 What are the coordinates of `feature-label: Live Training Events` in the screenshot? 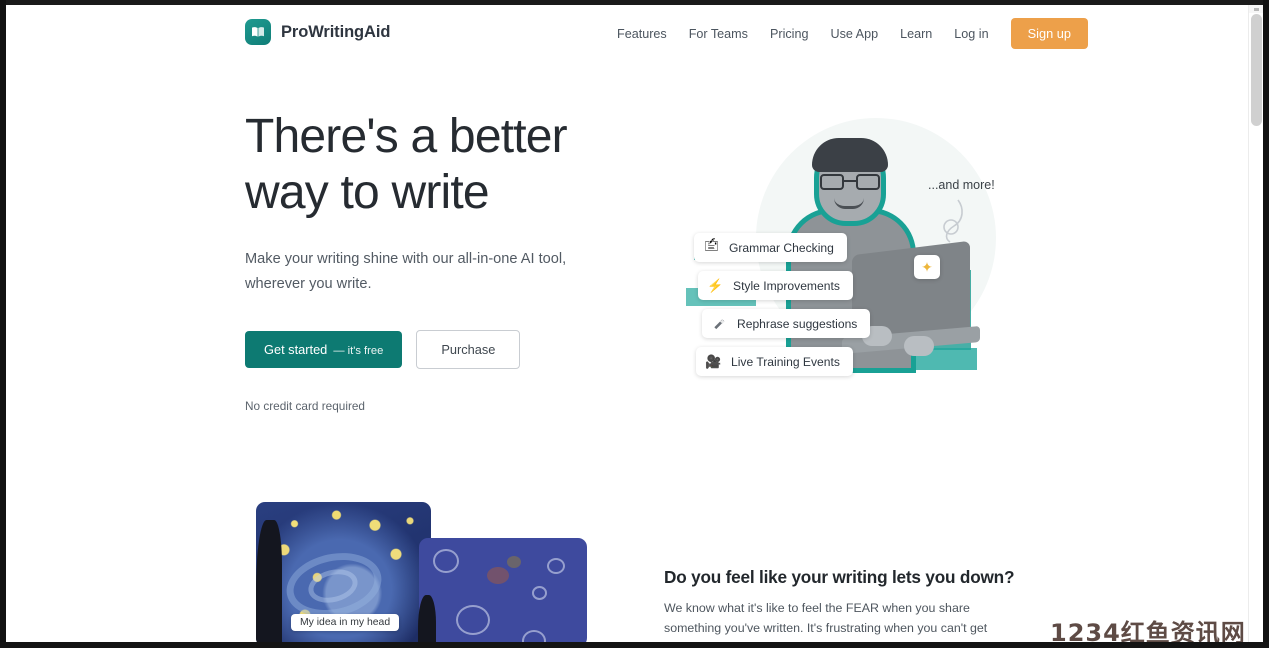 It's located at (785, 361).